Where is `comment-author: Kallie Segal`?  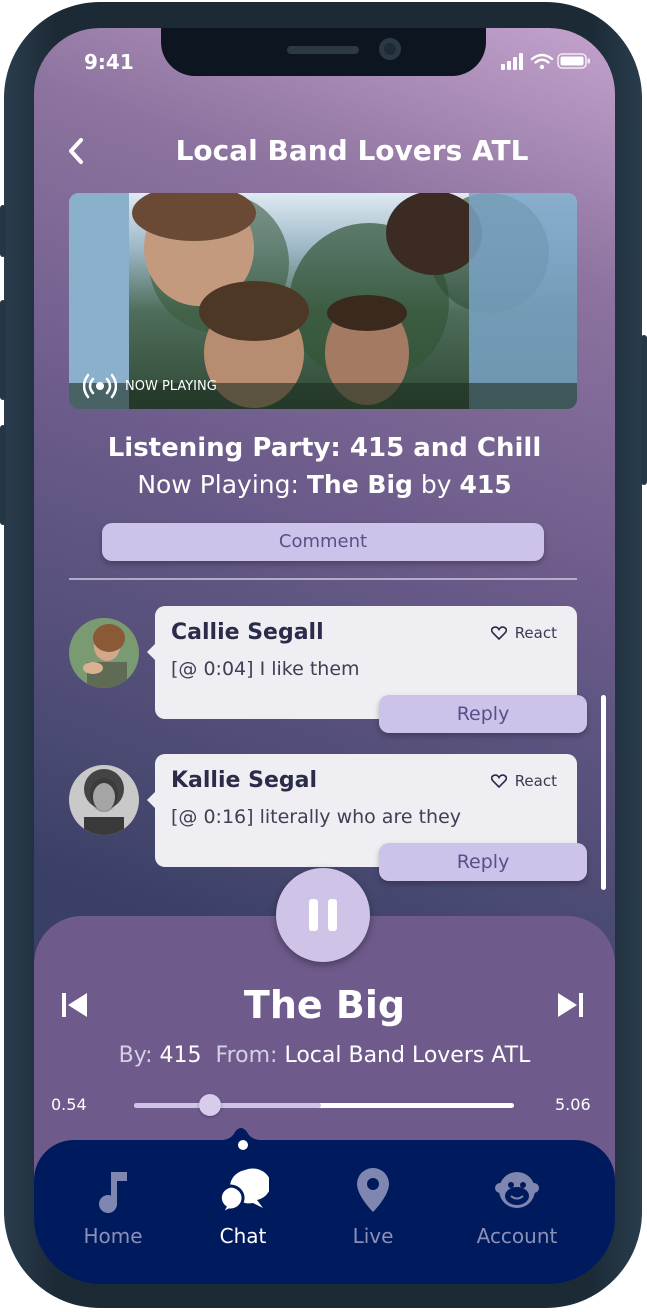 comment-author: Kallie Segal is located at coordinates (244, 780).